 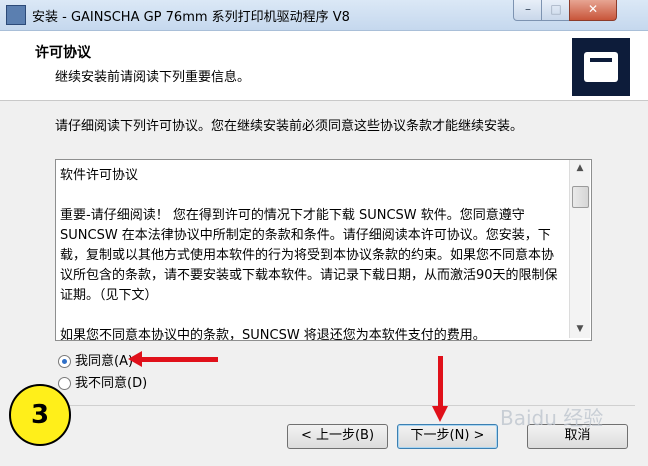 What do you see at coordinates (64, 383) in the screenshot?
I see `decline-radio` at bounding box center [64, 383].